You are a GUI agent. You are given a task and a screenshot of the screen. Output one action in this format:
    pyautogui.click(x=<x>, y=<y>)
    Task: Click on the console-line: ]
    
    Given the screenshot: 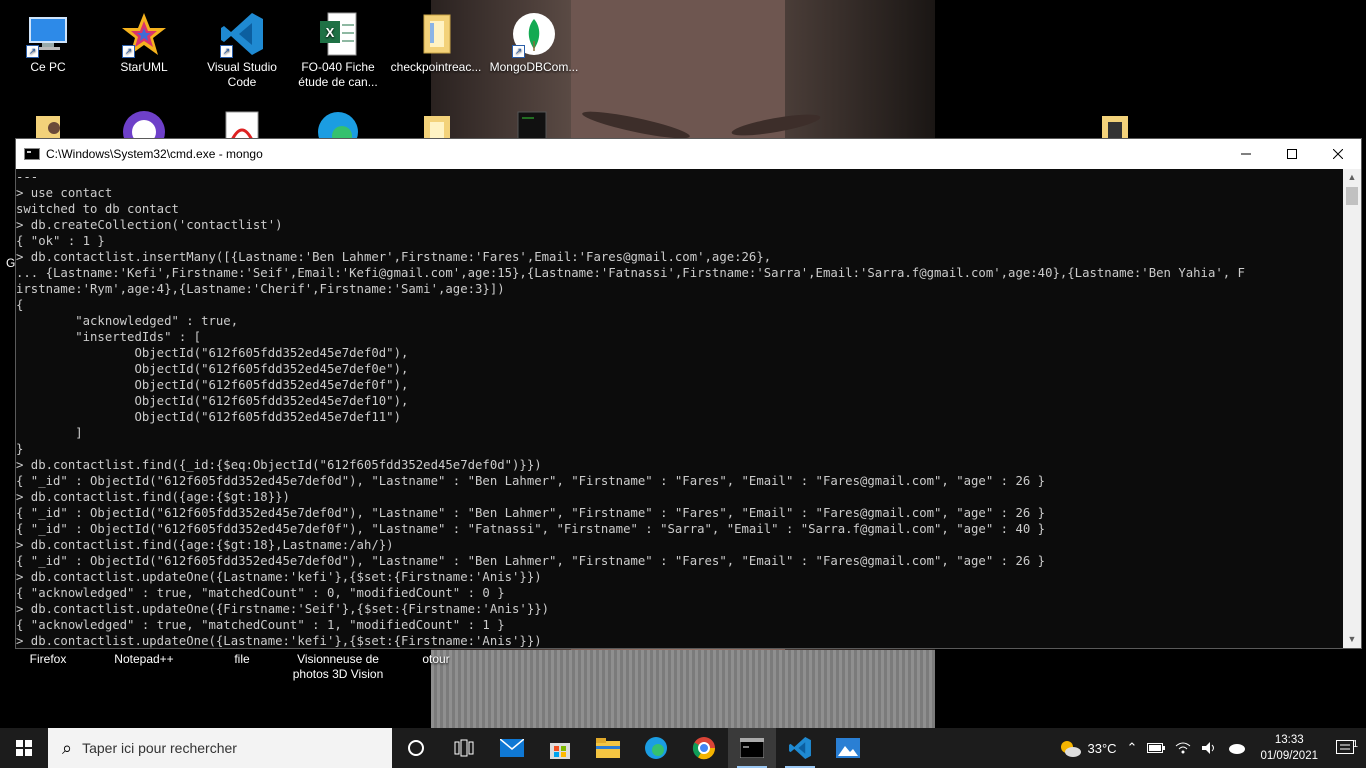 What is the action you would take?
    pyautogui.click(x=49, y=433)
    